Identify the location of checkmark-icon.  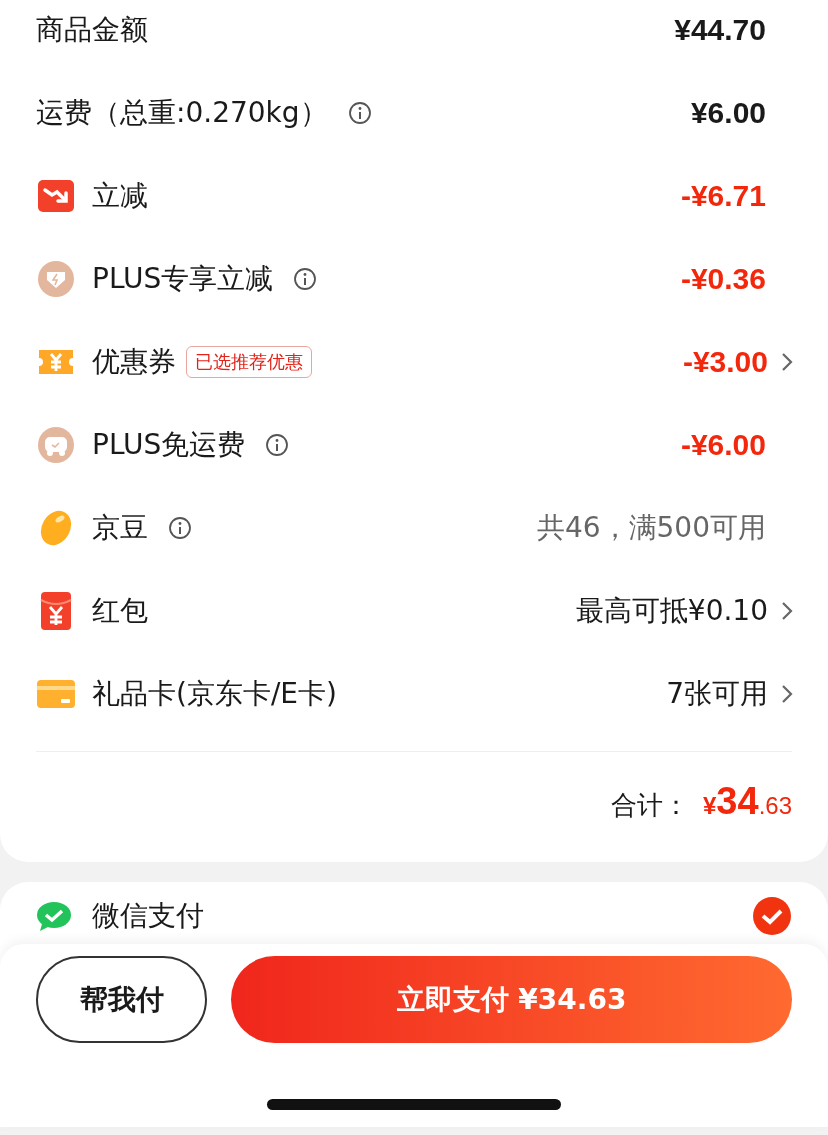
(772, 916).